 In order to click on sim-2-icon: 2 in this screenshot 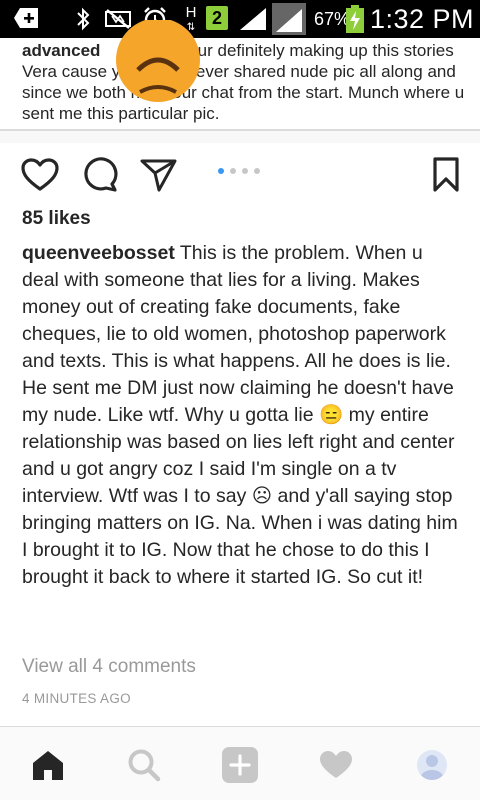, I will do `click(217, 18)`.